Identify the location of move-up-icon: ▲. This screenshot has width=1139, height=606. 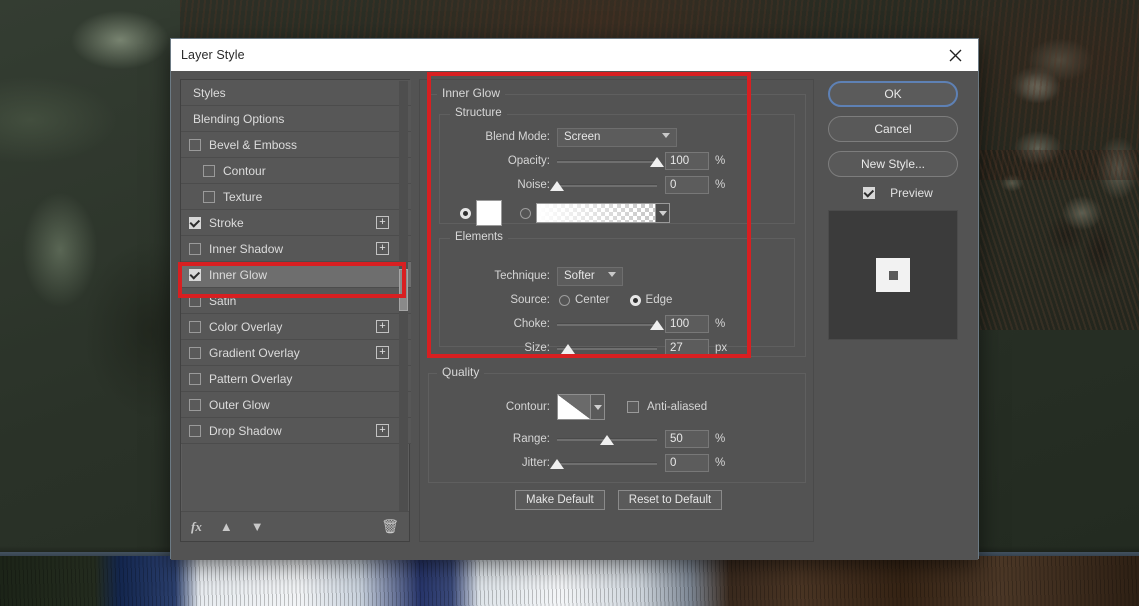
(226, 526).